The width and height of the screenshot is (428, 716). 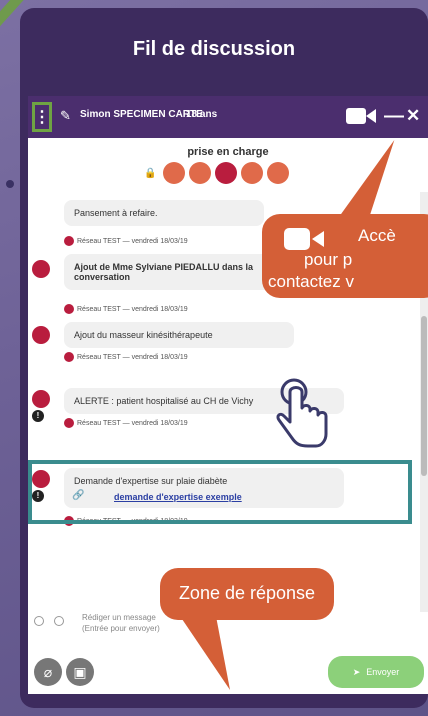 I want to click on send-button: ➤ Envoyer, so click(x=376, y=672).